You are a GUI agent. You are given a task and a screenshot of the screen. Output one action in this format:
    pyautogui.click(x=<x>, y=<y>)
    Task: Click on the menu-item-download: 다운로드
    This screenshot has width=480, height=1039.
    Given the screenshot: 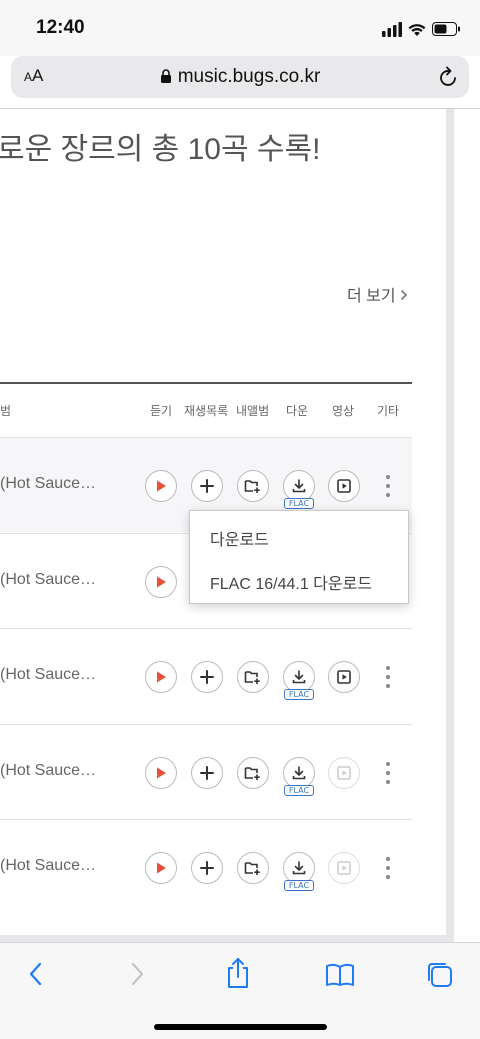 What is the action you would take?
    pyautogui.click(x=239, y=538)
    